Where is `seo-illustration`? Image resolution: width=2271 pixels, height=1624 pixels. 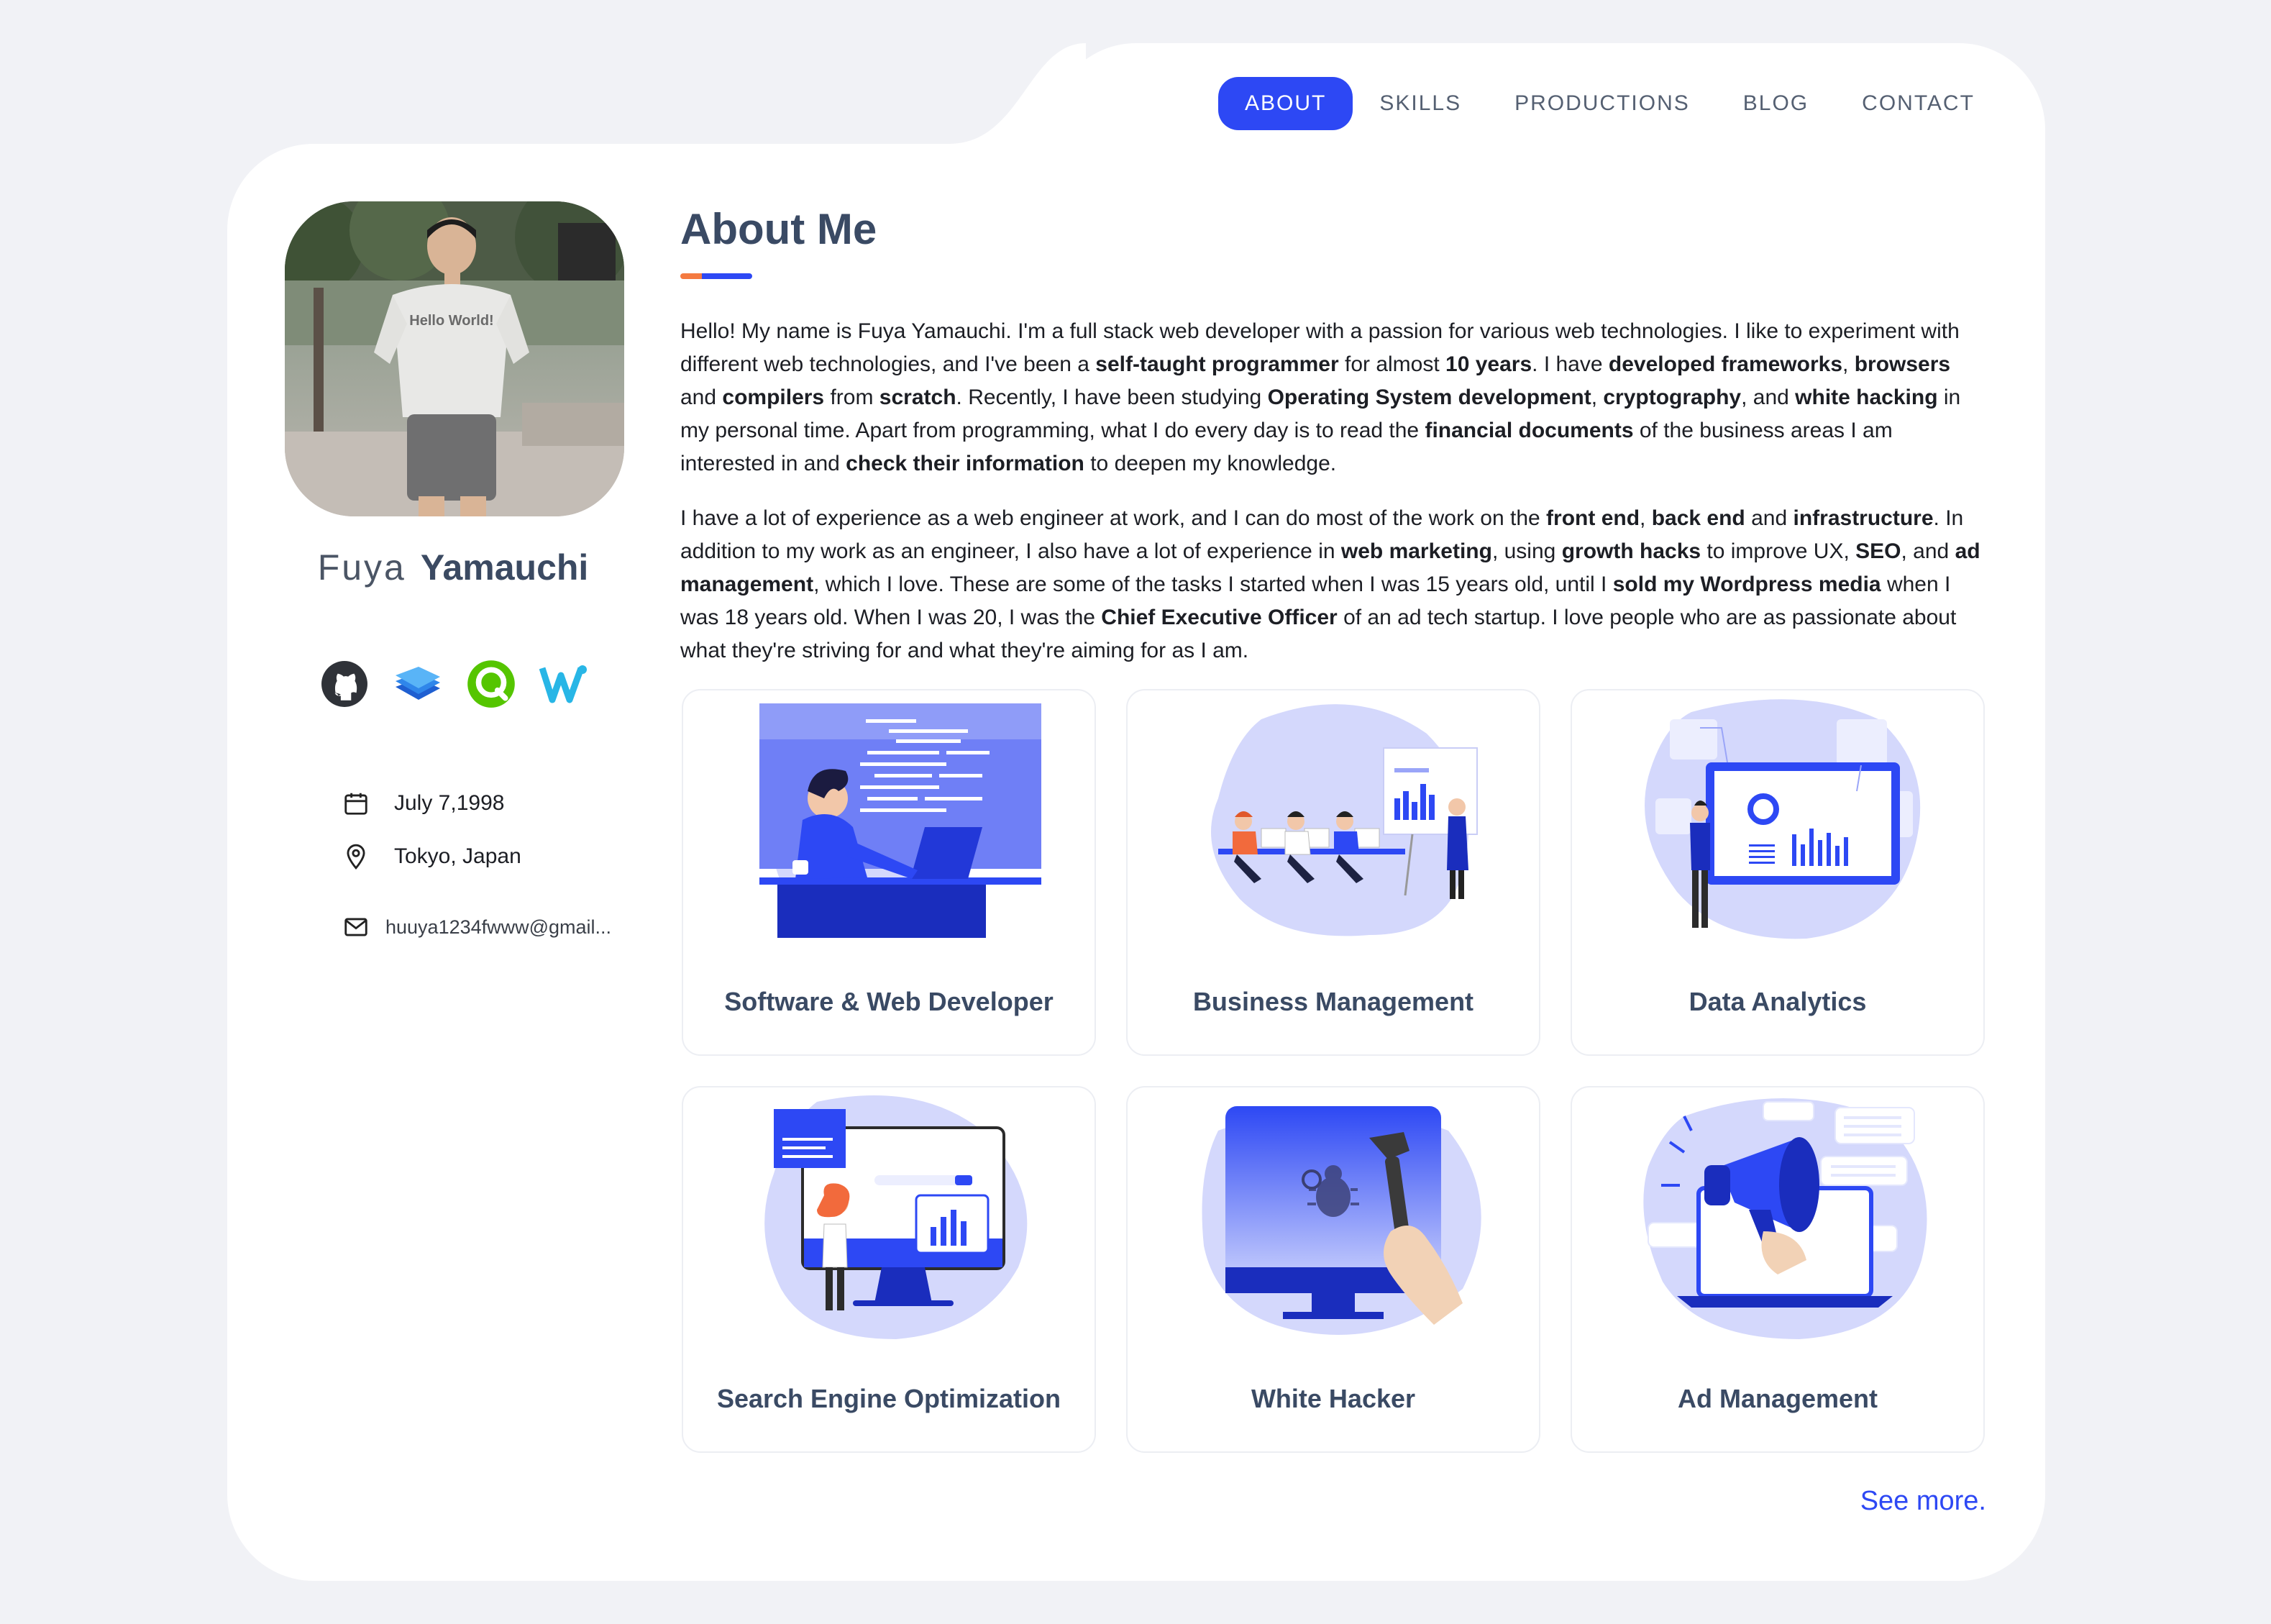 seo-illustration is located at coordinates (896, 1217).